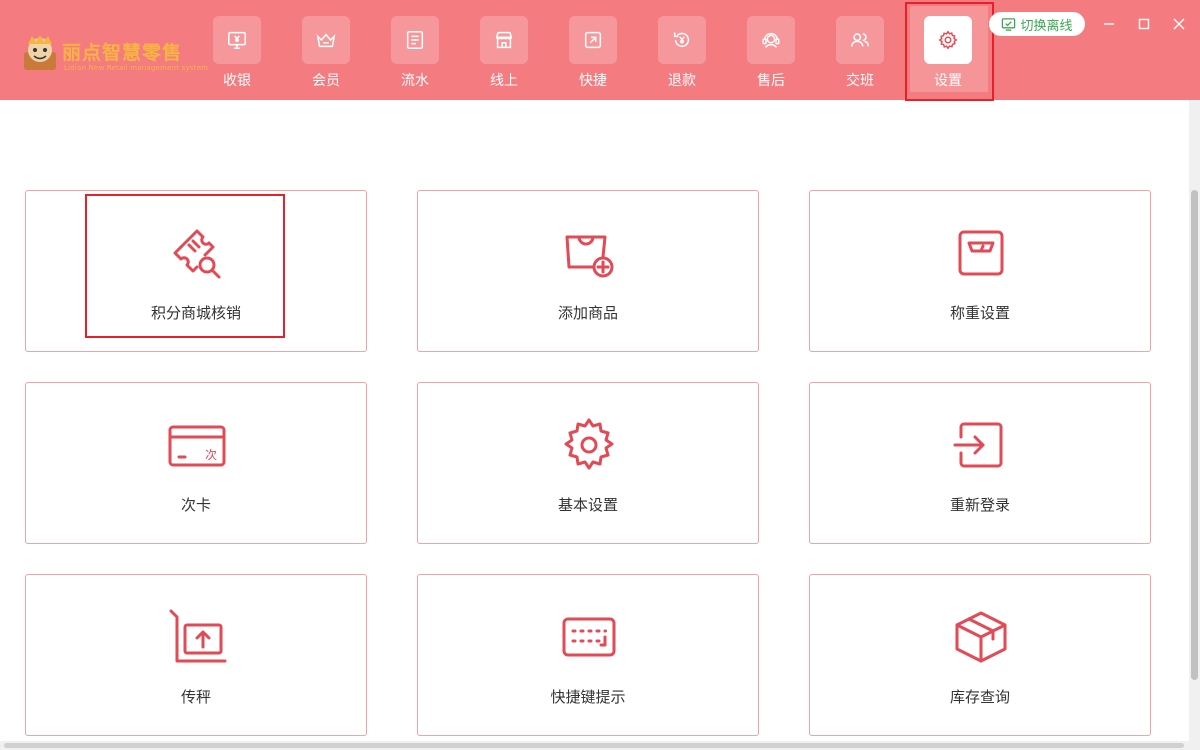 The image size is (1200, 750). Describe the element at coordinates (771, 81) in the screenshot. I see `nav-label: 售后` at that location.